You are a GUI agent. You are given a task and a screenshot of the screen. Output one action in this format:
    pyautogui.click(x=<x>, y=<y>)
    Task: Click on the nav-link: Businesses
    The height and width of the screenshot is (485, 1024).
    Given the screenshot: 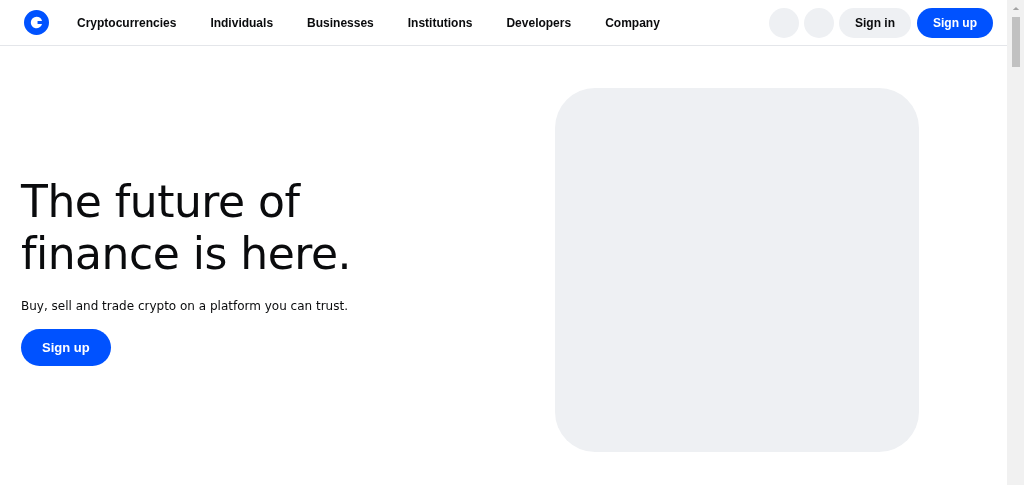 What is the action you would take?
    pyautogui.click(x=340, y=22)
    